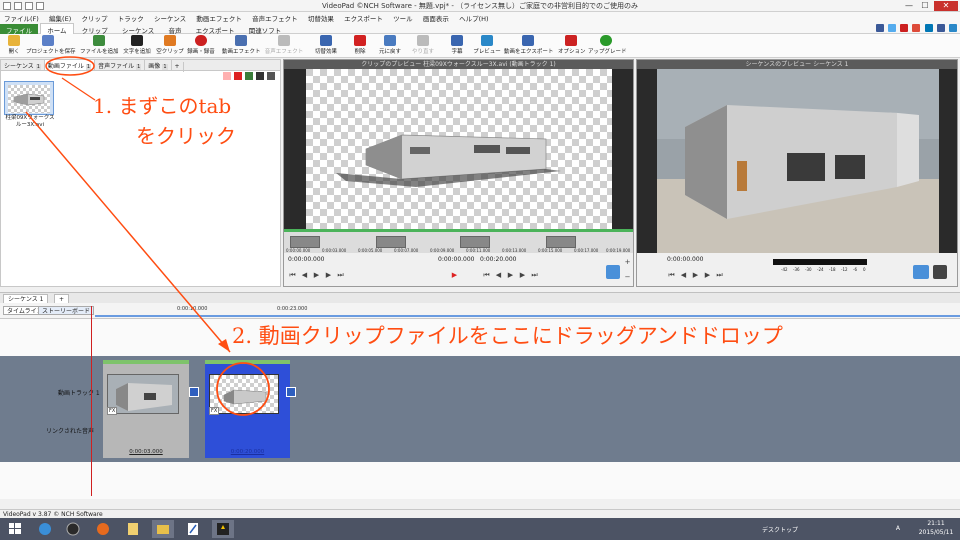 This screenshot has height=540, width=960. Describe the element at coordinates (15, 529) in the screenshot. I see `windows-start-icon` at that location.